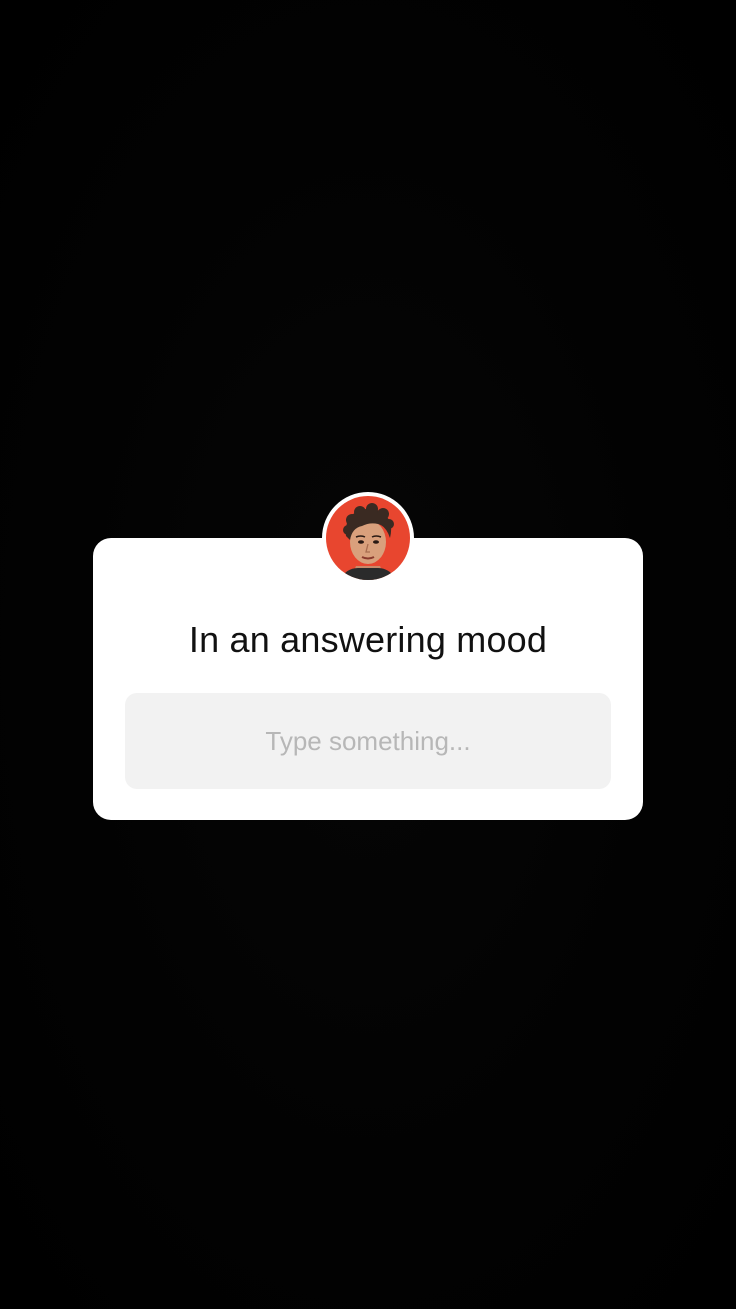 The height and width of the screenshot is (1309, 736). I want to click on profile-avatar-icon, so click(368, 538).